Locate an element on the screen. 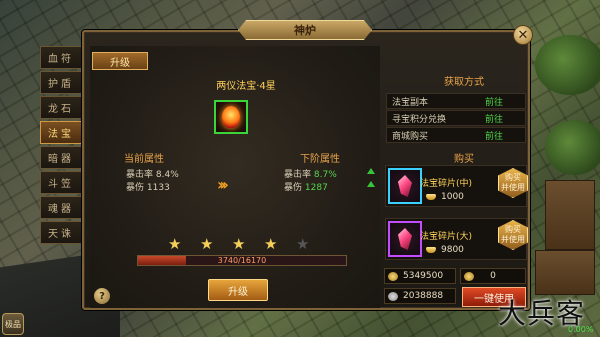 Image resolution: width=600 pixels, height=337 pixels. current-crit-rate: 暴击率 8.4% is located at coordinates (152, 173).